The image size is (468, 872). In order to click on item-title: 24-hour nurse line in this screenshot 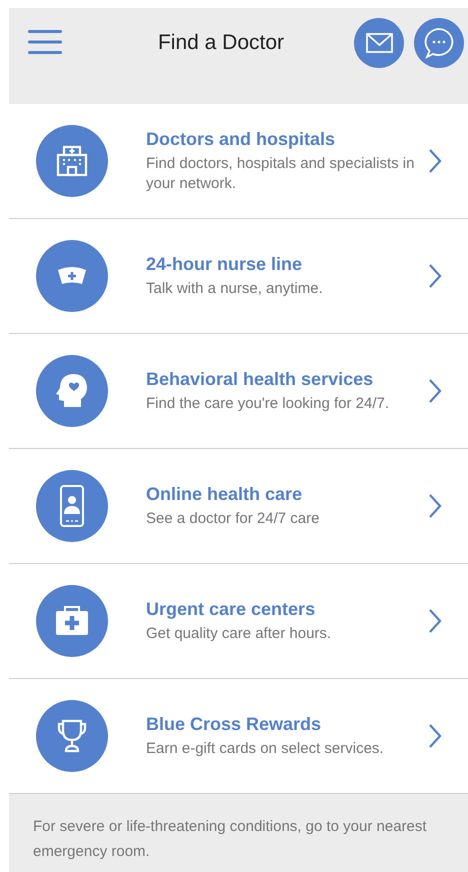, I will do `click(225, 264)`.